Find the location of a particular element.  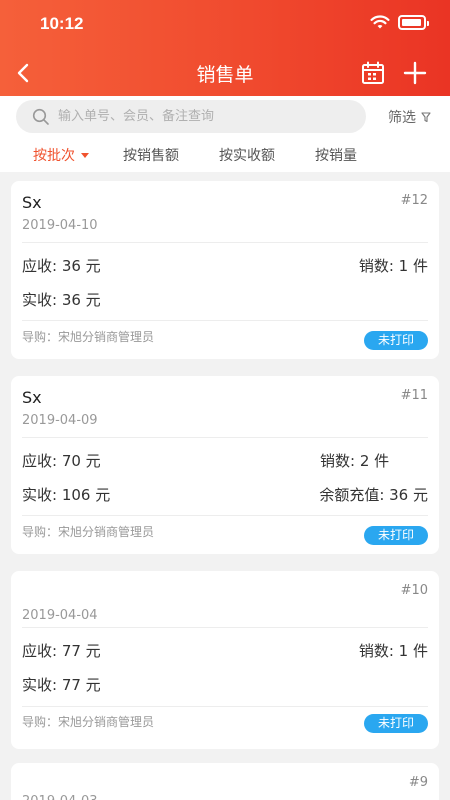

tab-by-batch: 按批次 is located at coordinates (61, 155).